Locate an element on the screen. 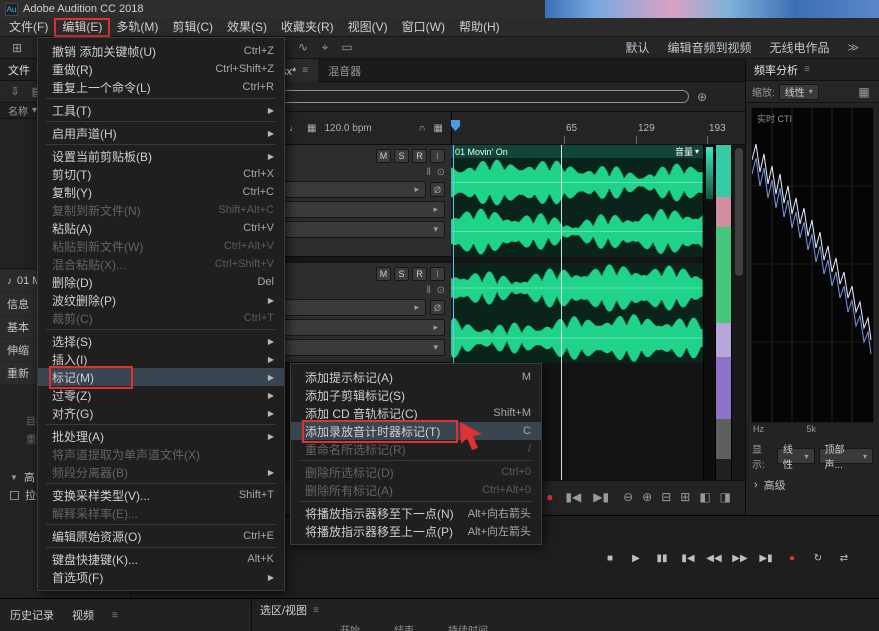 Image resolution: width=879 pixels, height=631 pixels. menu-item: 删除(D) Del is located at coordinates (161, 282).